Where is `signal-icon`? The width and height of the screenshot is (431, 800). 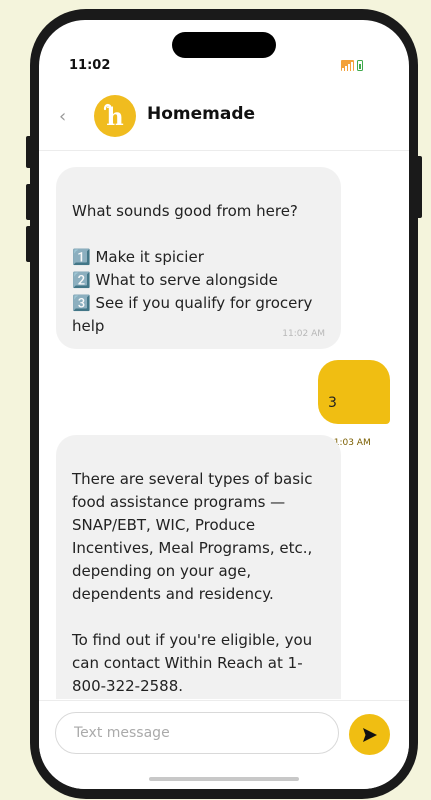
signal-icon is located at coordinates (347, 65).